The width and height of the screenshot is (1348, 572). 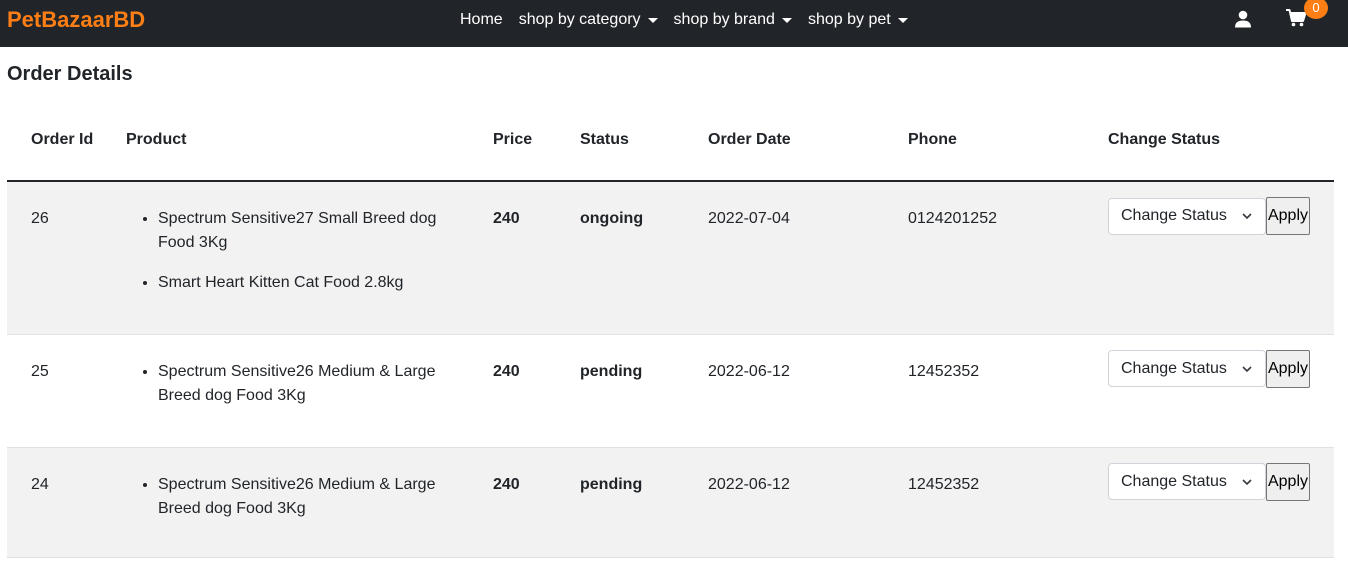 What do you see at coordinates (784, 149) in the screenshot?
I see `header-order-date: Order Date` at bounding box center [784, 149].